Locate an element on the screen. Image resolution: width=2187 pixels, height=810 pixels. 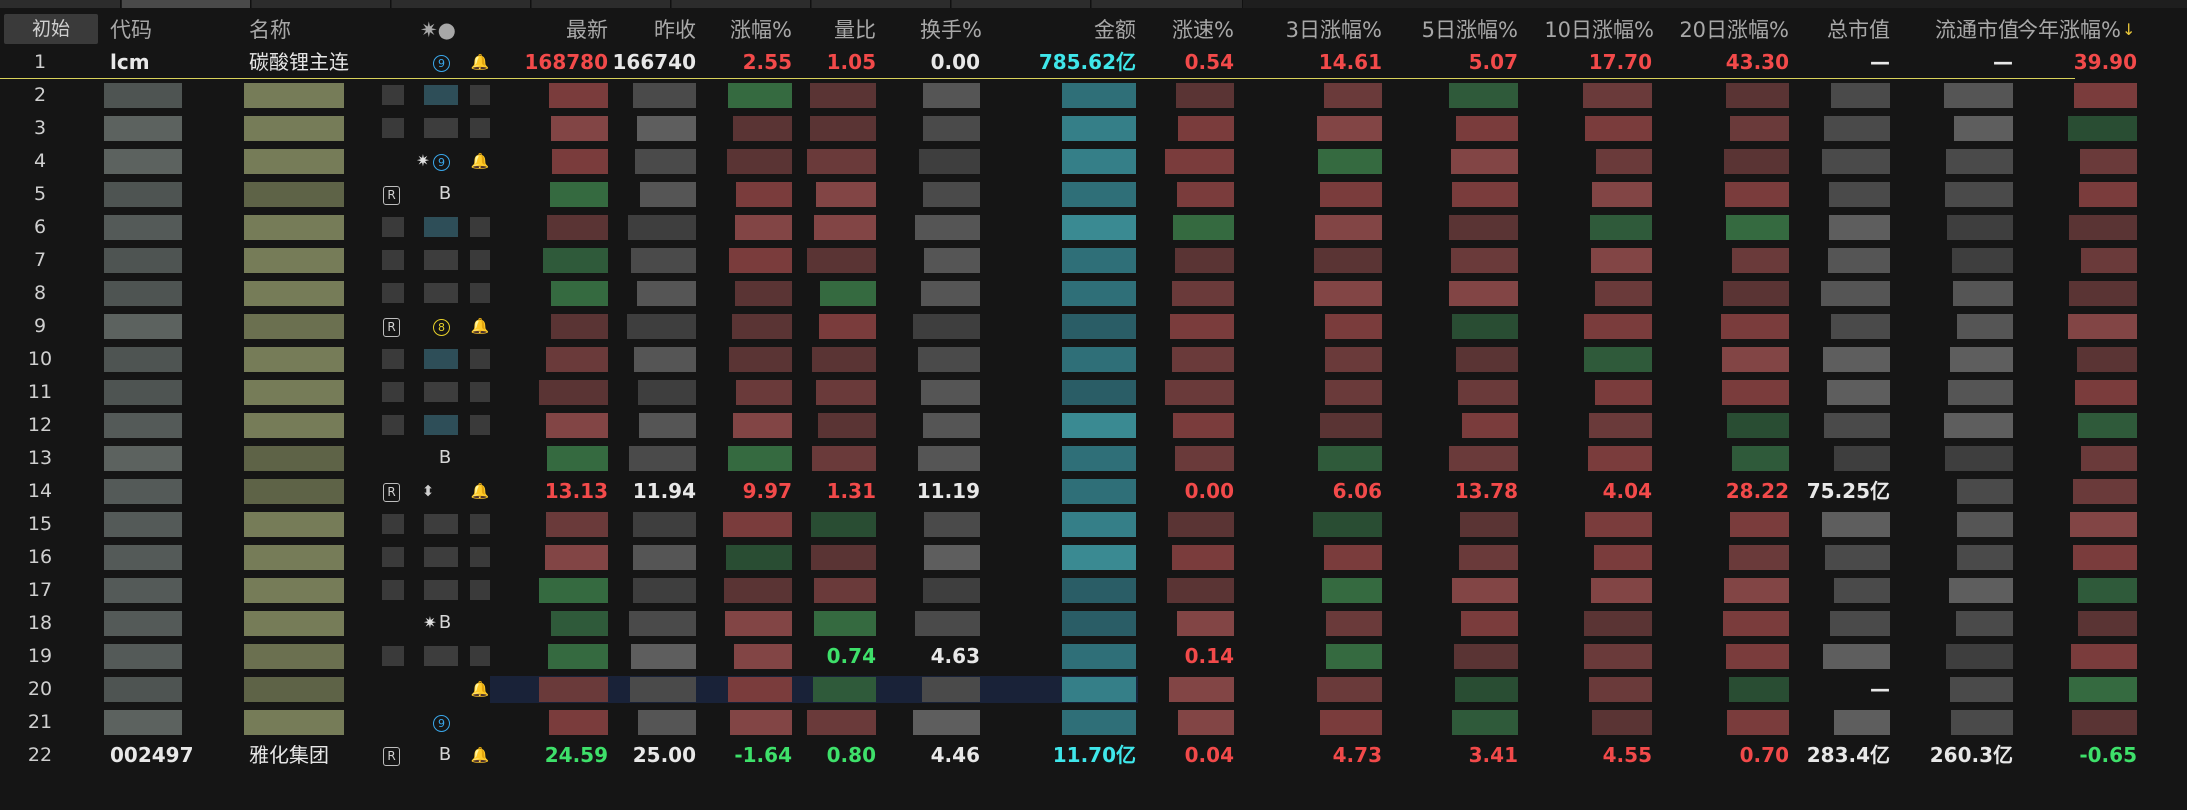
cell-amt: 785.62亿 is located at coordinates (1087, 62).